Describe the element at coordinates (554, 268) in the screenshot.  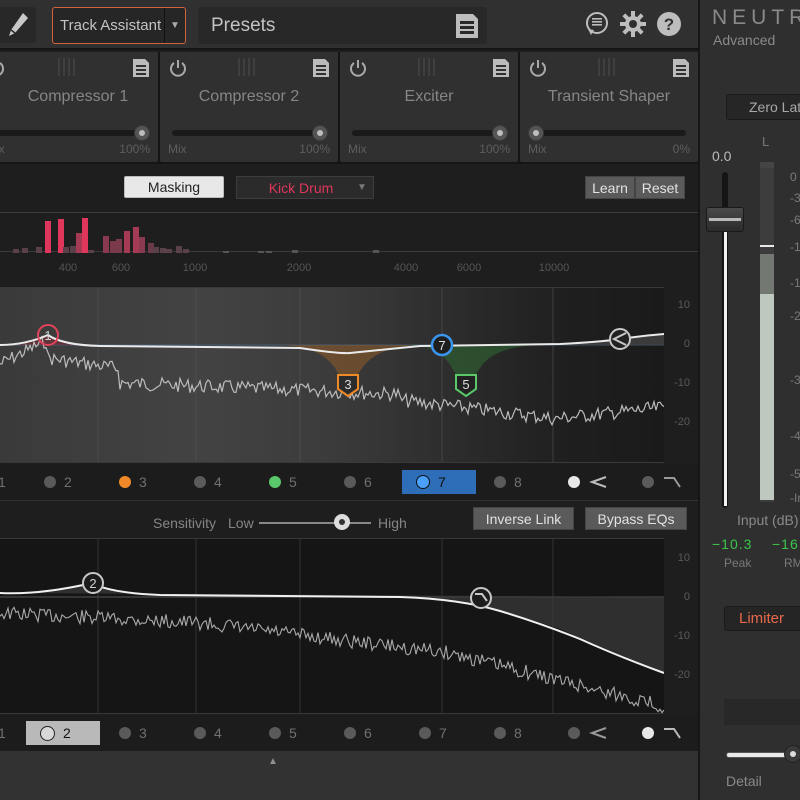
I see `freq-tick-label: 10000` at that location.